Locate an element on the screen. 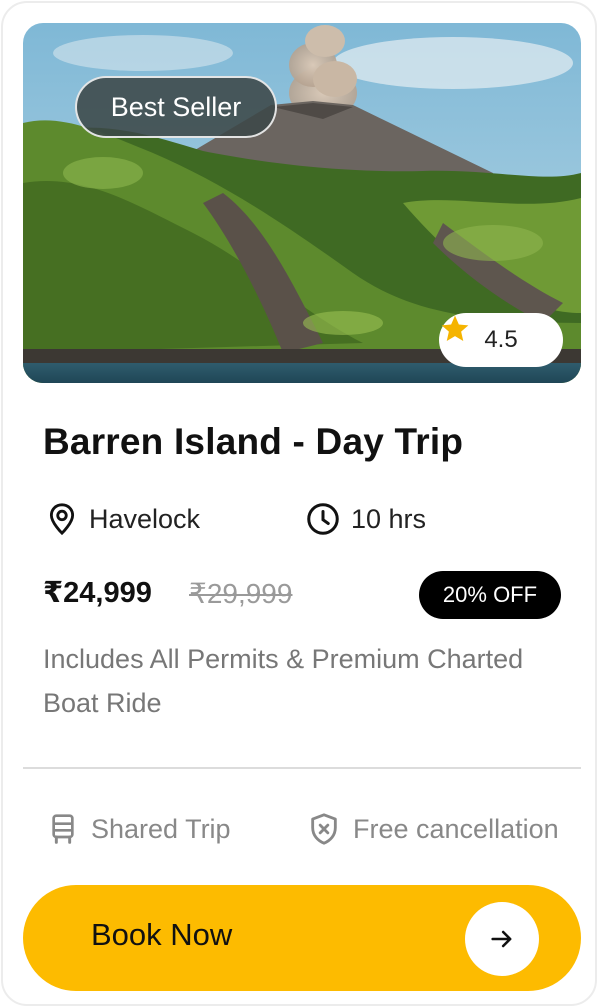 The width and height of the screenshot is (598, 1008). bus-icon is located at coordinates (63, 829).